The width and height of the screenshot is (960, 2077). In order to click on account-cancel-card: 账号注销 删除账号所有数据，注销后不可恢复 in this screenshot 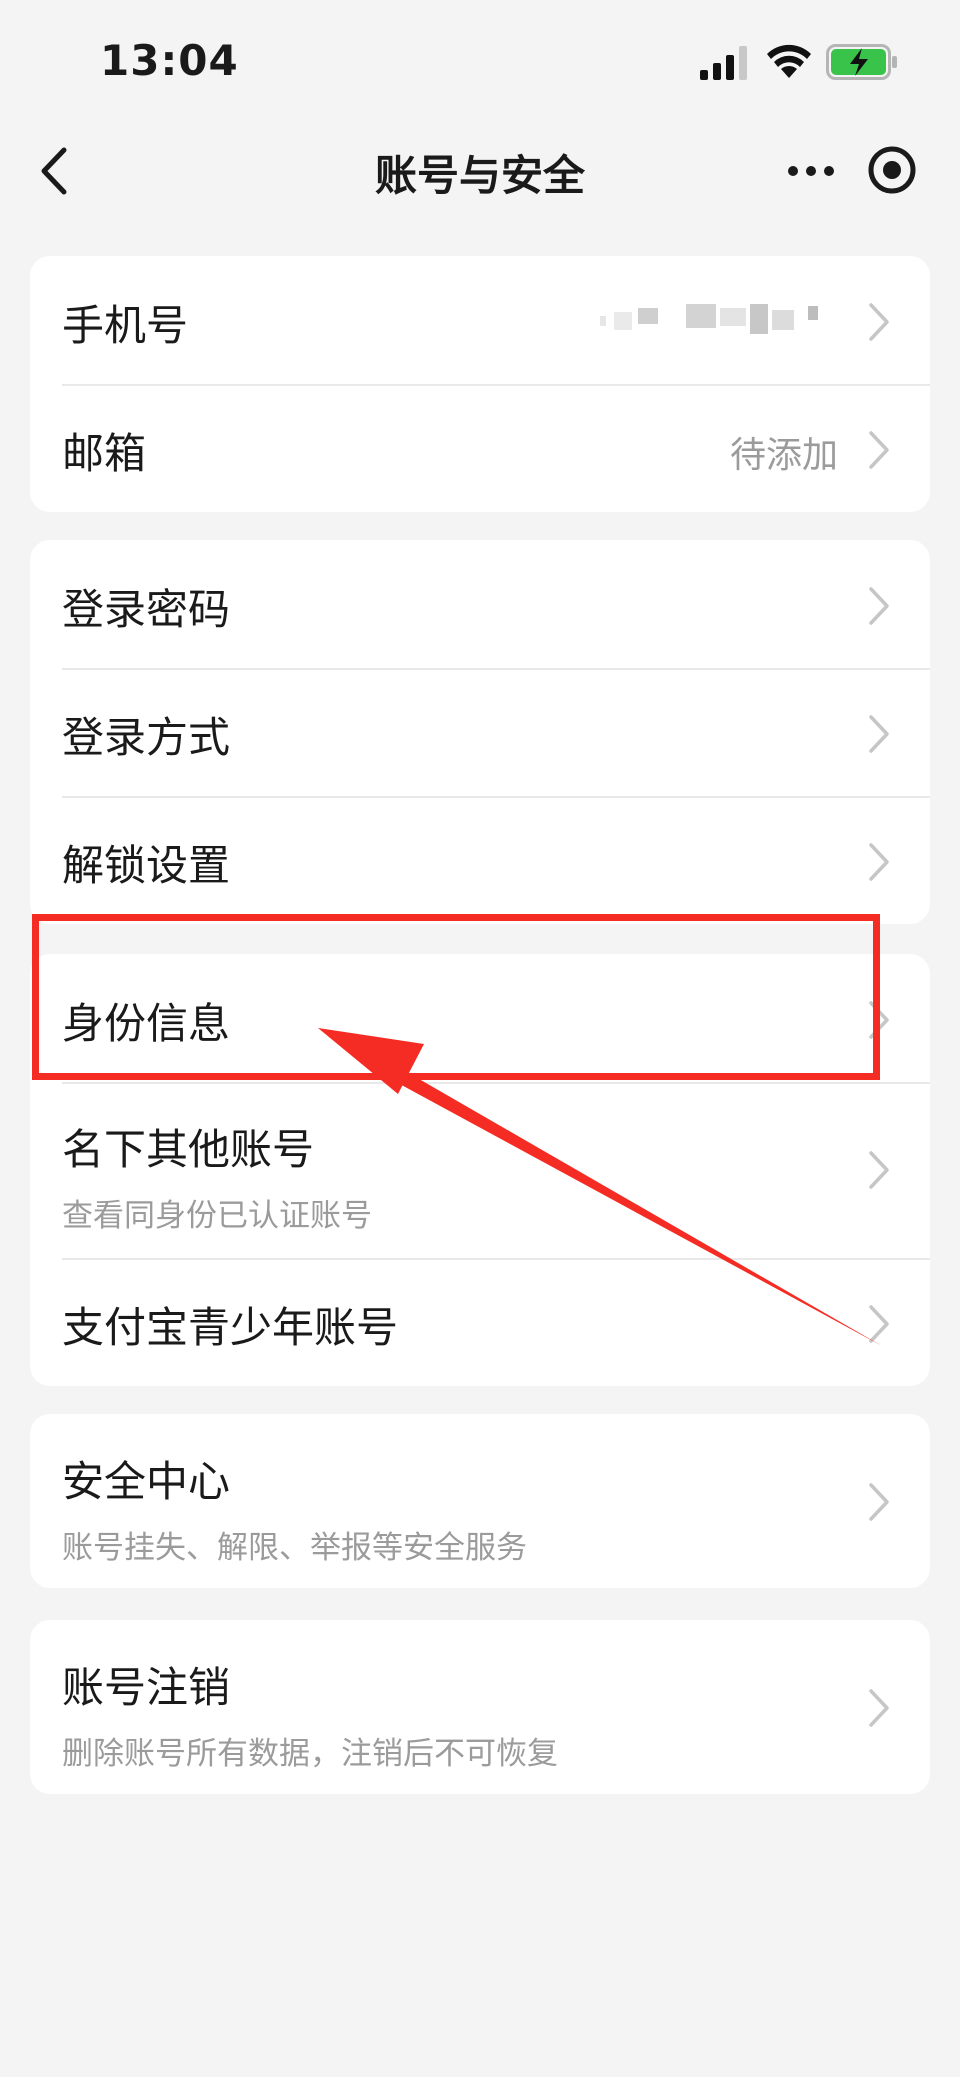, I will do `click(480, 1707)`.